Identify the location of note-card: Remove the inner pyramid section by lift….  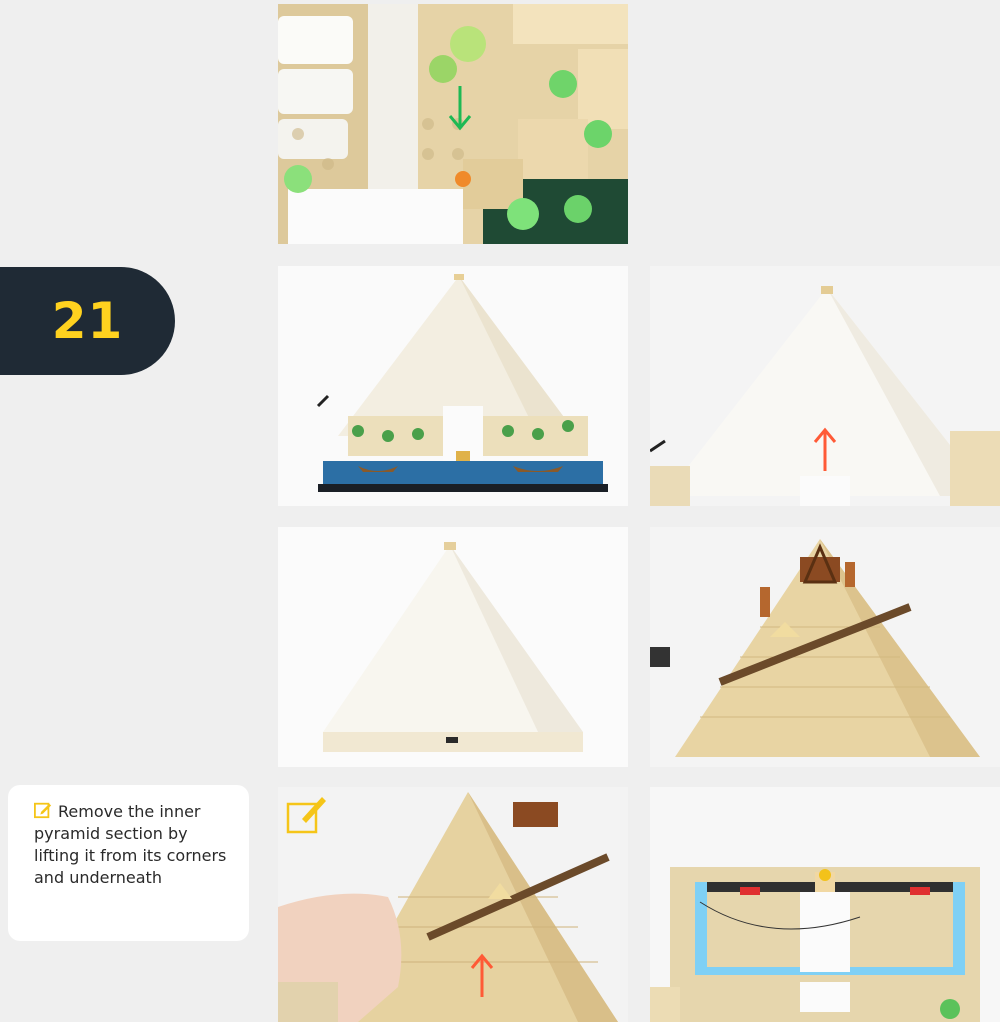
(128, 863).